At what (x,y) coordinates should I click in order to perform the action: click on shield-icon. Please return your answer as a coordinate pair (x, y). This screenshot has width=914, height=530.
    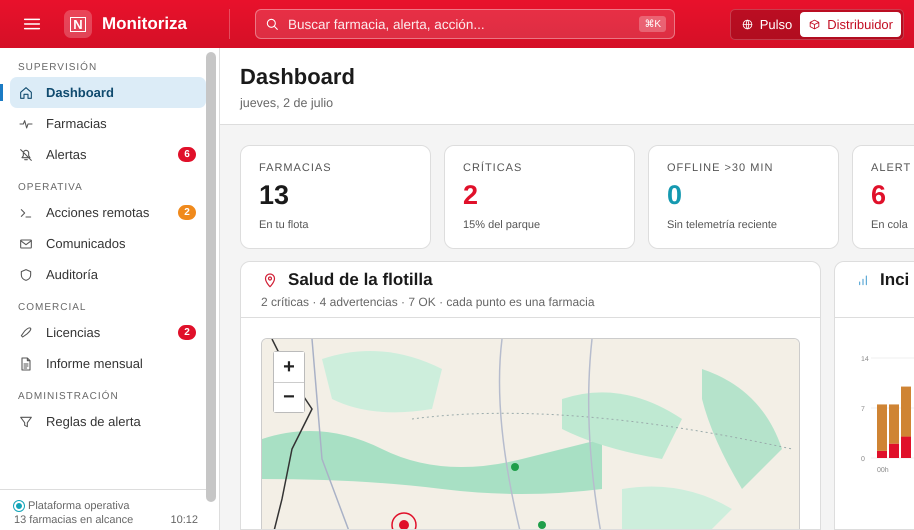
    Looking at the image, I should click on (26, 274).